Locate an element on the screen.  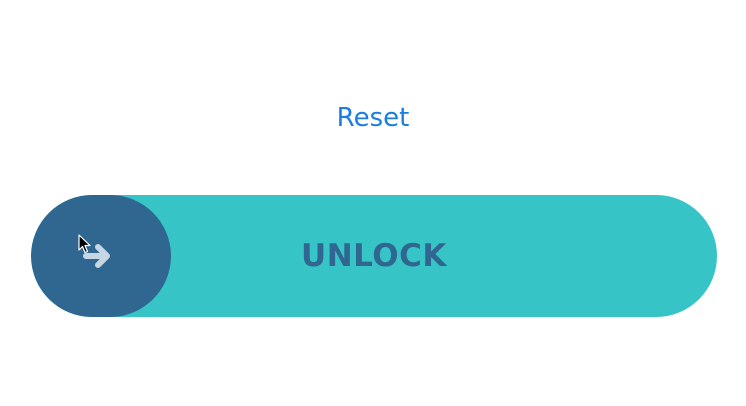
slider-handle is located at coordinates (101, 256).